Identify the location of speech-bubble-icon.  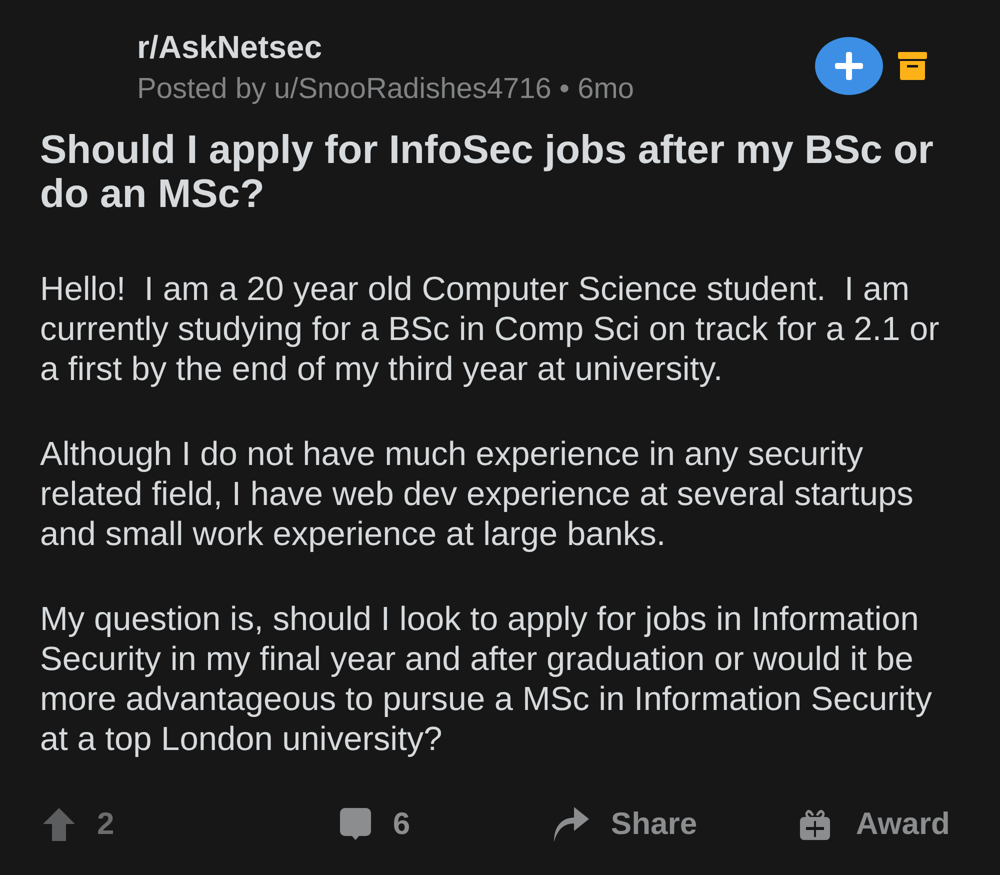
(355, 824).